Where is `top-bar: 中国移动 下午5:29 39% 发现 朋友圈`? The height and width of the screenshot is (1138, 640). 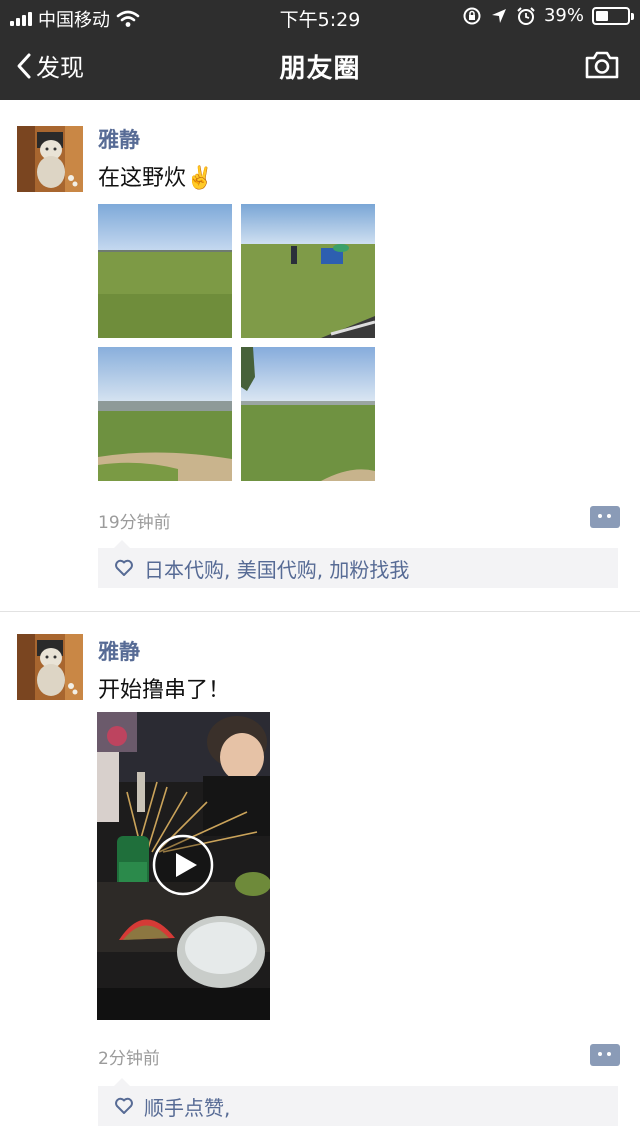 top-bar: 中国移动 下午5:29 39% 发现 朋友圈 is located at coordinates (320, 50).